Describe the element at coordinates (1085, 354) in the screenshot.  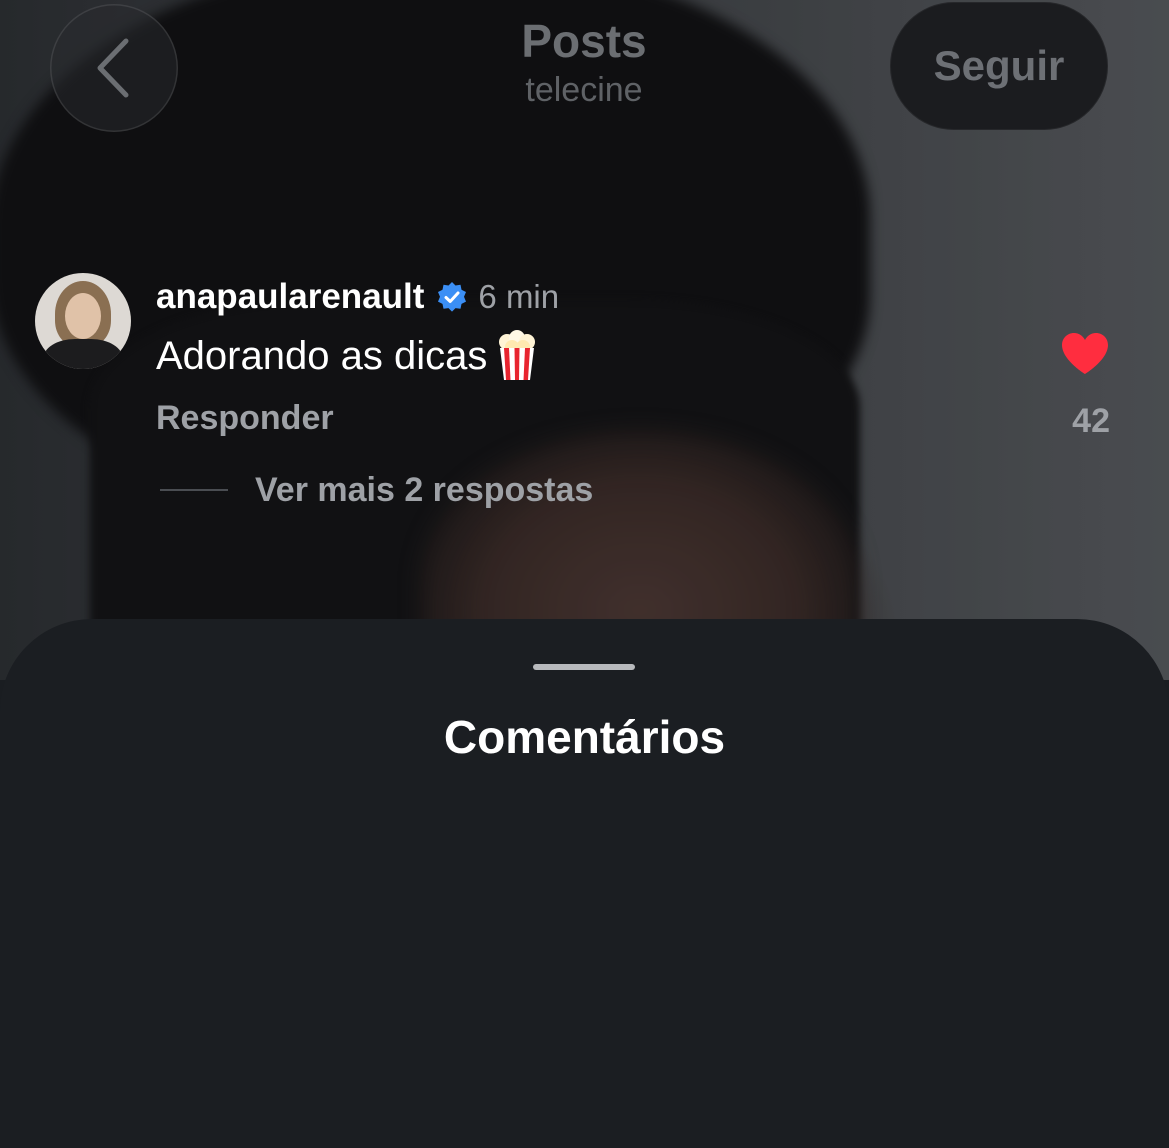
I see `heart-icon` at that location.